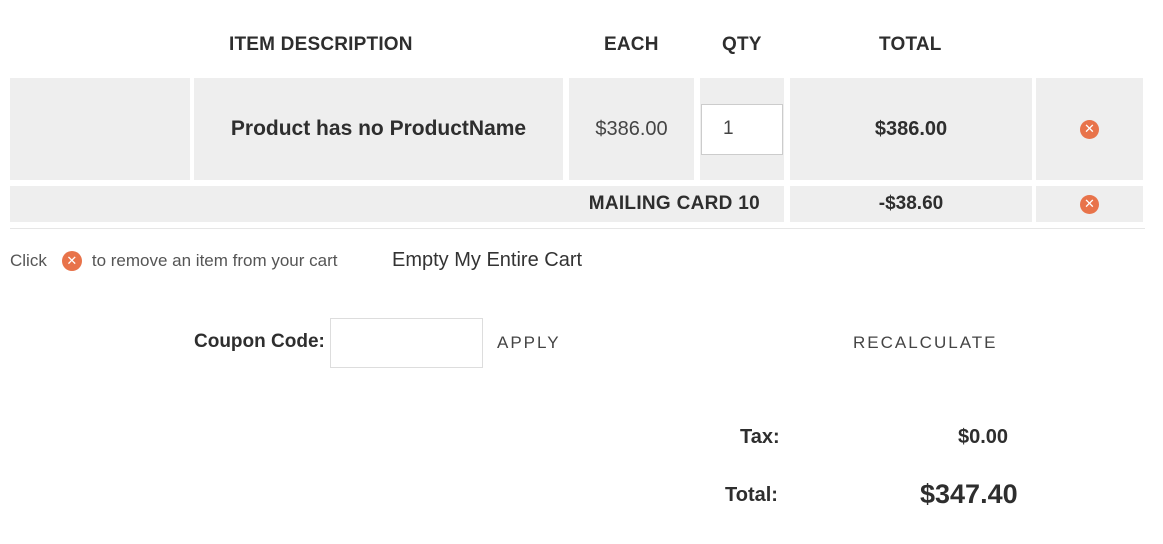  I want to click on empty-cart-link: Empty My Entire Cart, so click(487, 260).